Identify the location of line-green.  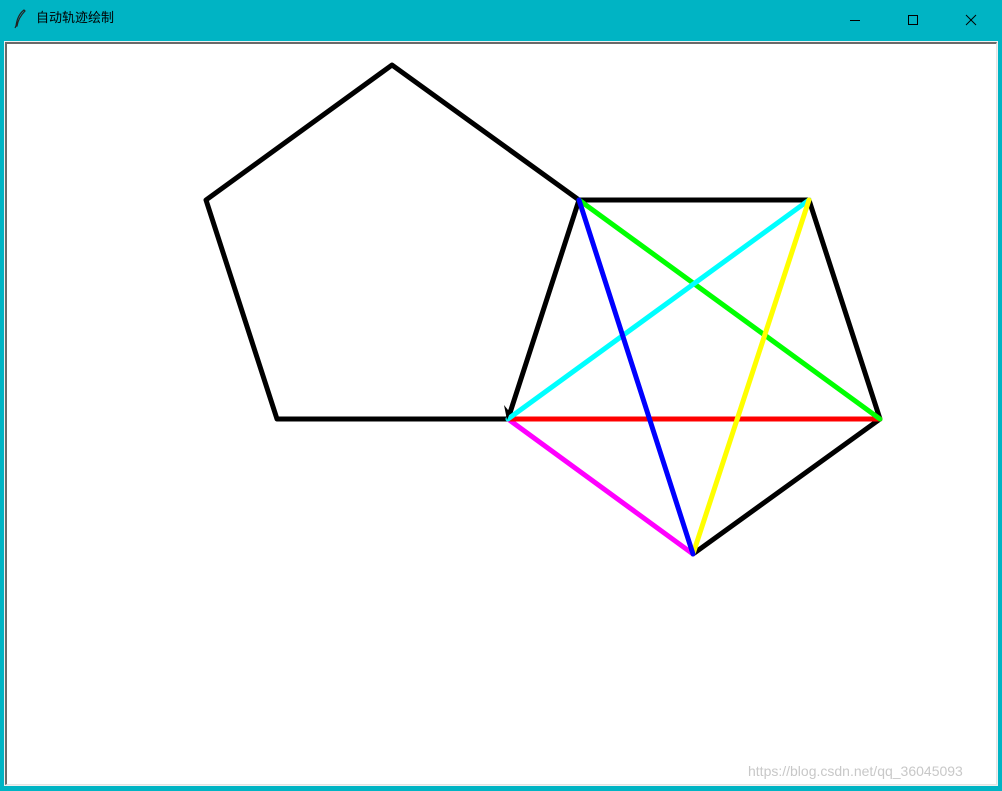
(729, 309).